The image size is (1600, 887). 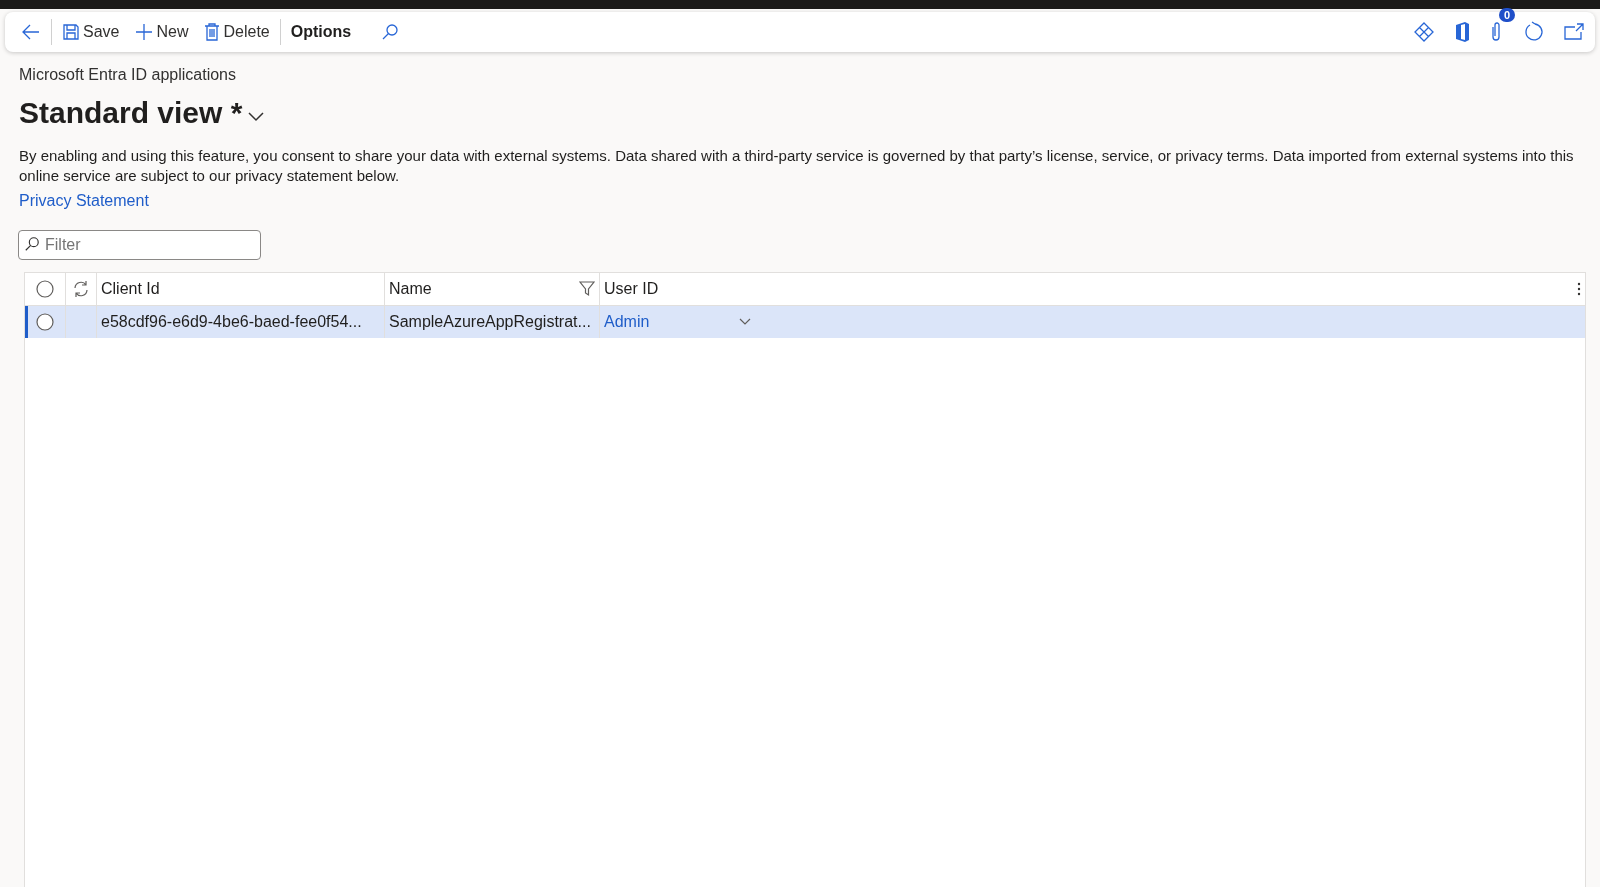 What do you see at coordinates (139, 245) in the screenshot?
I see `filter-field: Filter` at bounding box center [139, 245].